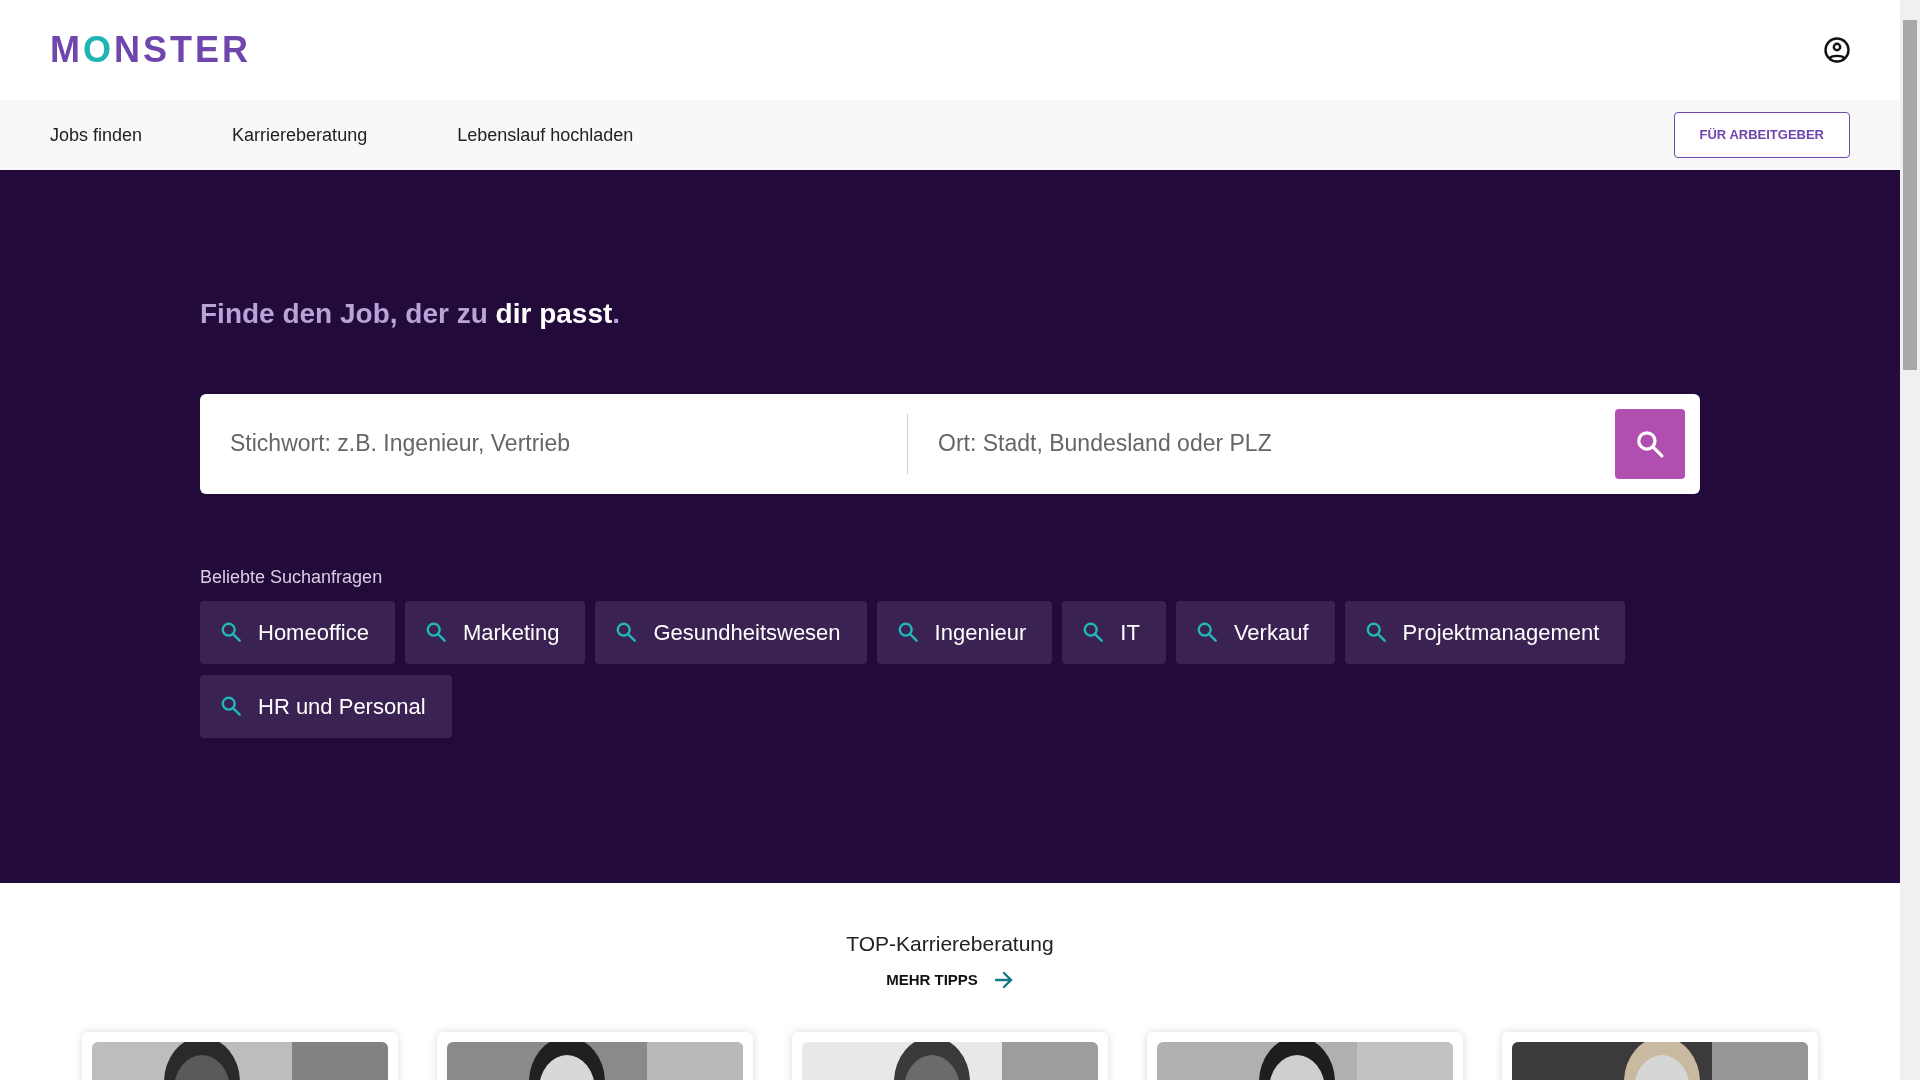 This screenshot has height=1080, width=1920. I want to click on search-chip: HR und Personal, so click(326, 706).